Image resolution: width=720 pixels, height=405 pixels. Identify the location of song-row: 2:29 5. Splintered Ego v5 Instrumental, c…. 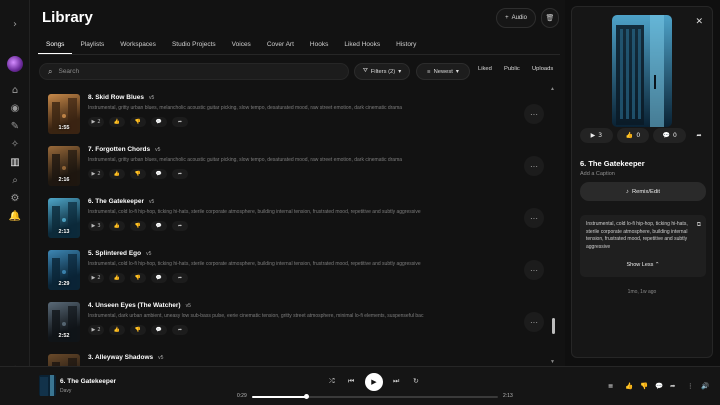
(299, 272).